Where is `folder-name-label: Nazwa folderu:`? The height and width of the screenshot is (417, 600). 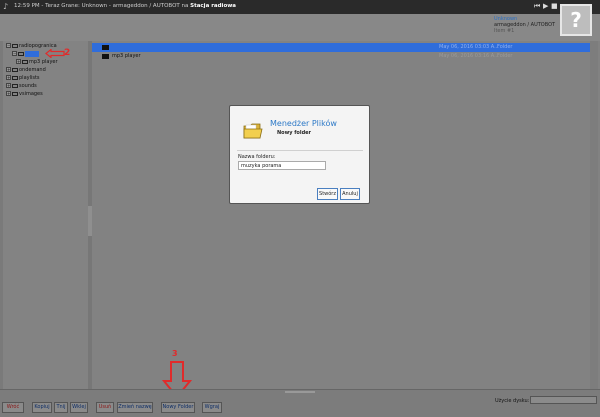 folder-name-label: Nazwa folderu: is located at coordinates (257, 157).